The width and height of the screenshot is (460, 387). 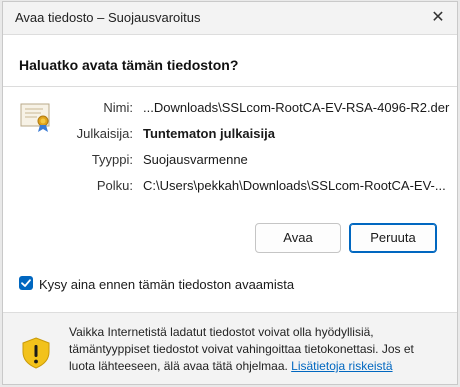 I want to click on certificate-icon, so click(x=35, y=117).